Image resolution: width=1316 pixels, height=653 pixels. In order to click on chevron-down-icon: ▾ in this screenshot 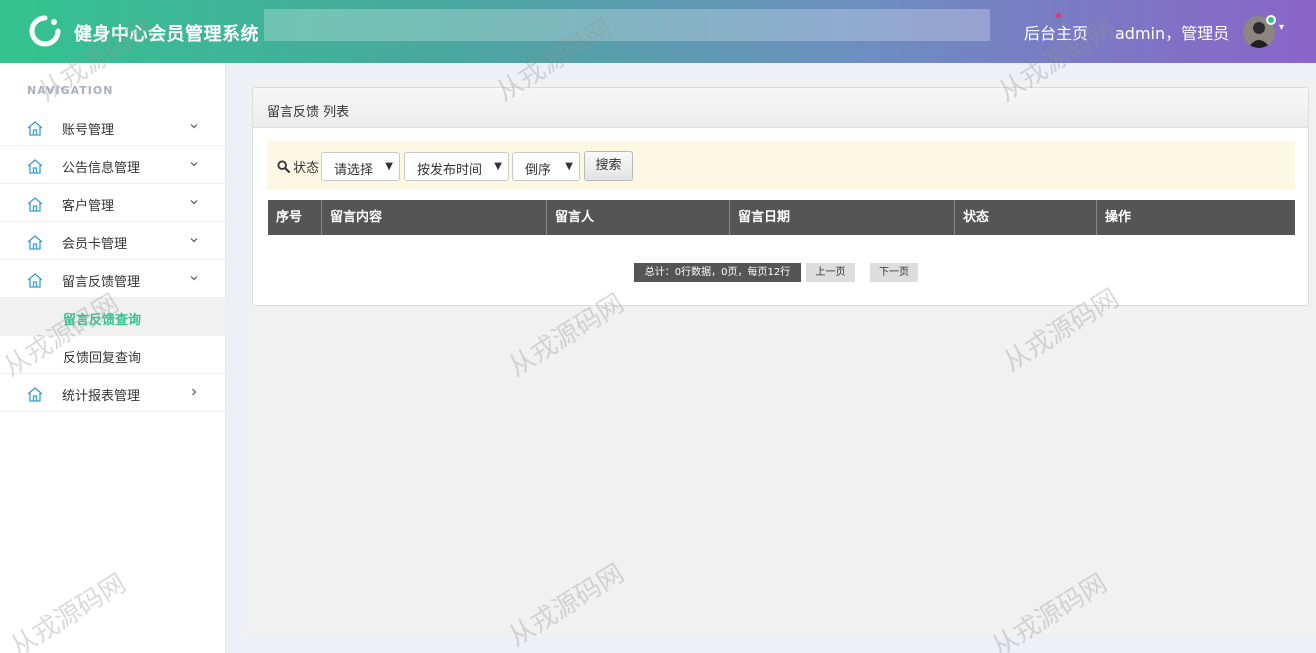, I will do `click(1281, 27)`.